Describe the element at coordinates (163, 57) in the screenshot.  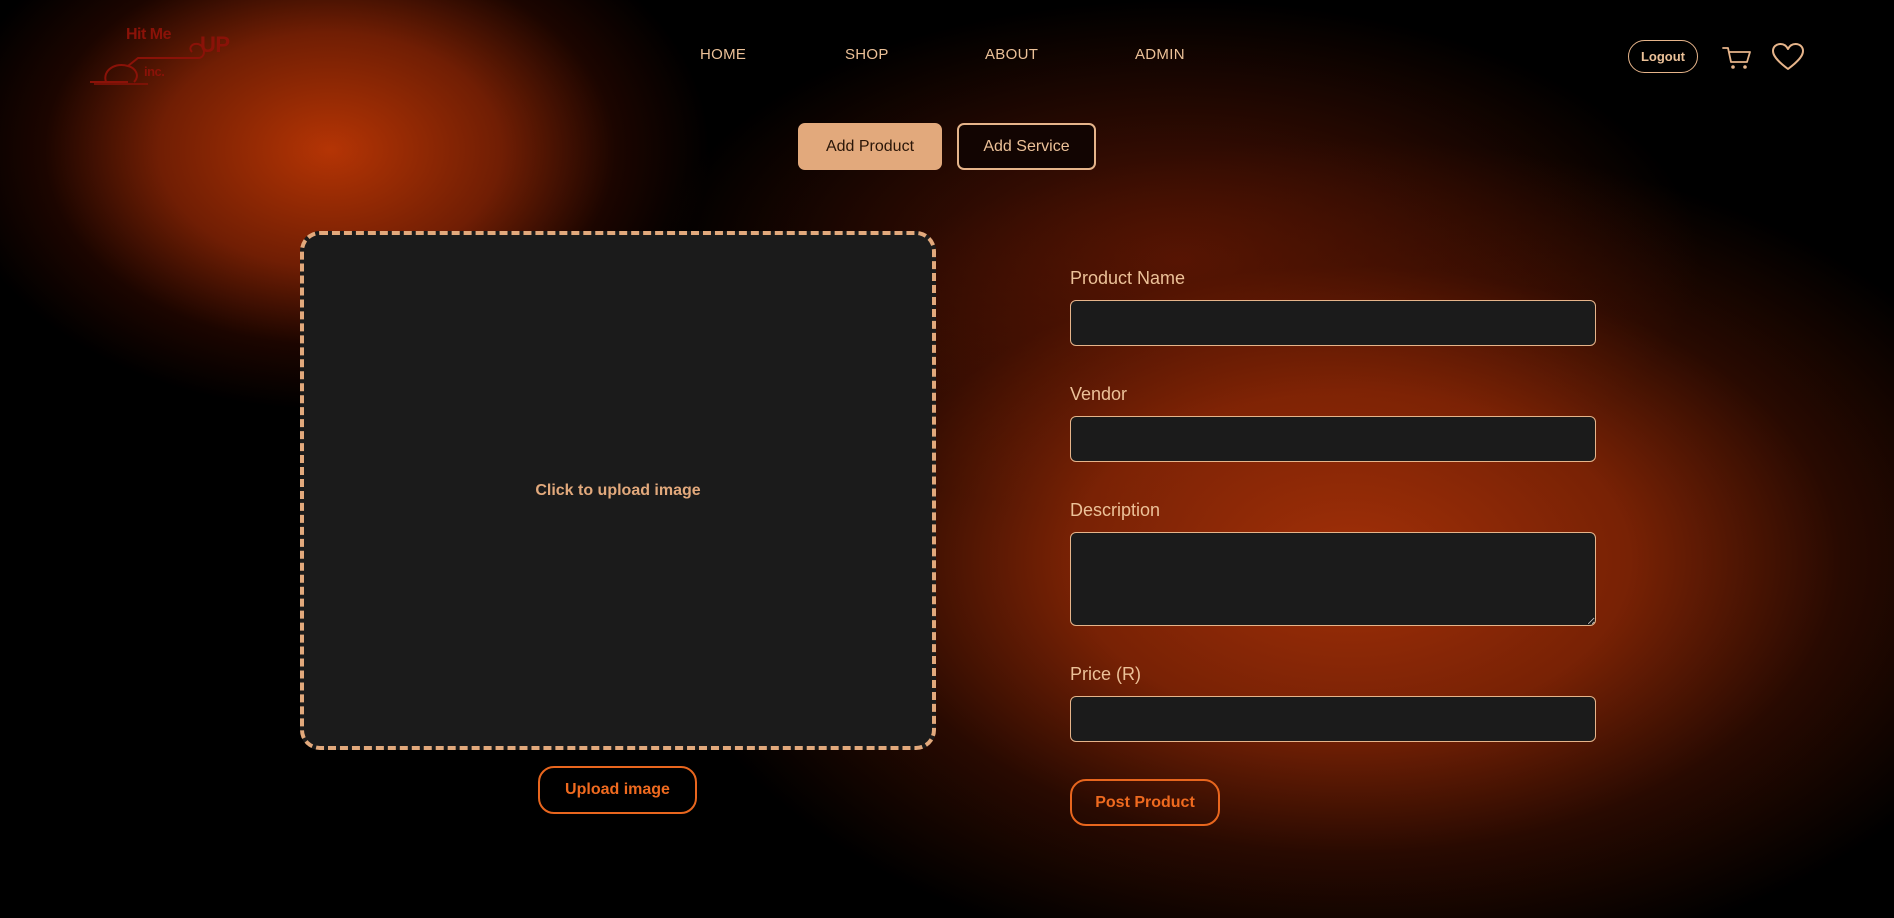
I see `brand-logo: Hit Me UP inc.` at that location.